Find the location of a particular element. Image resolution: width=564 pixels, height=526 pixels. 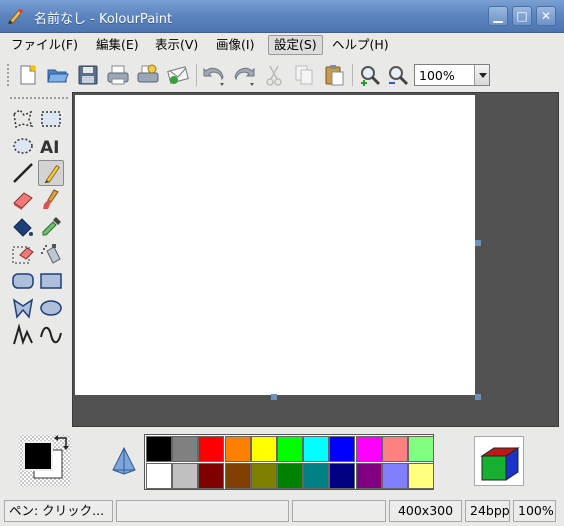

pen-tool-icon is located at coordinates (51, 173).